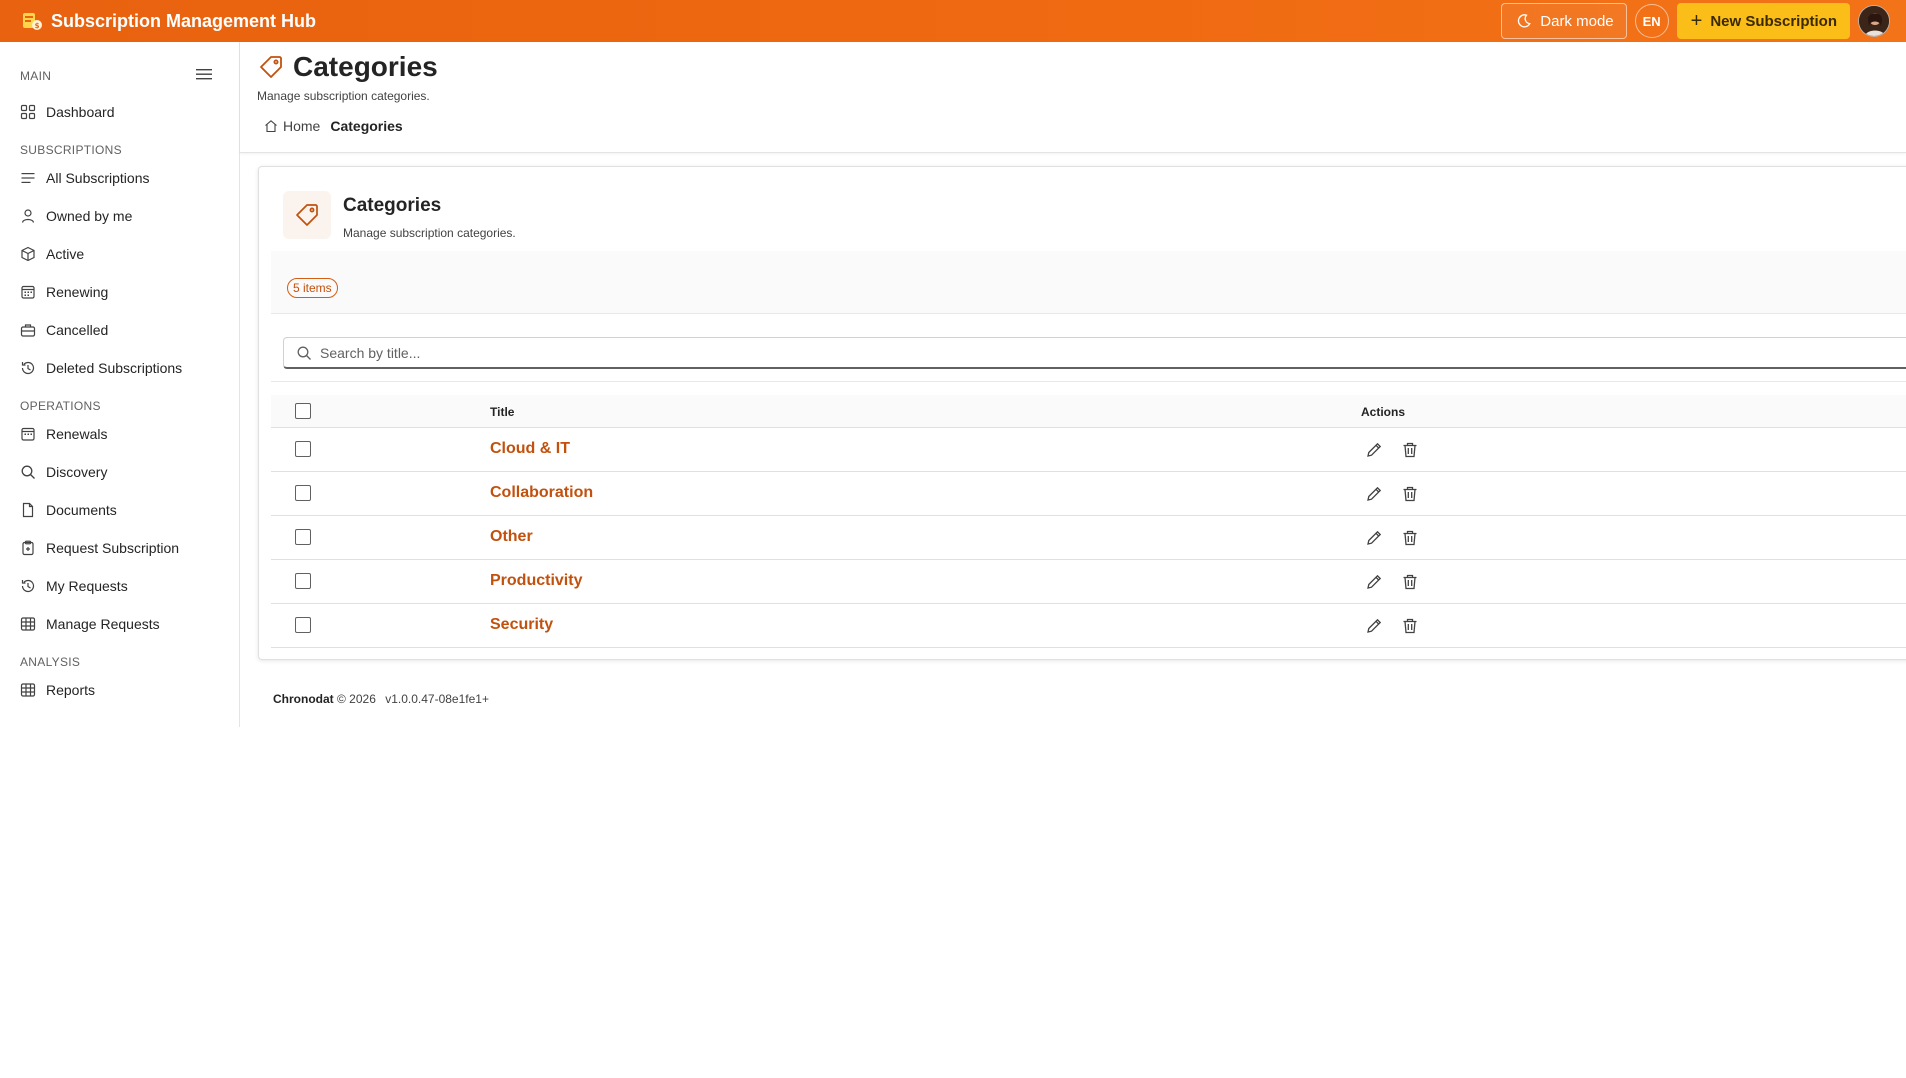 The width and height of the screenshot is (1906, 1078). I want to click on box-icon, so click(28, 254).